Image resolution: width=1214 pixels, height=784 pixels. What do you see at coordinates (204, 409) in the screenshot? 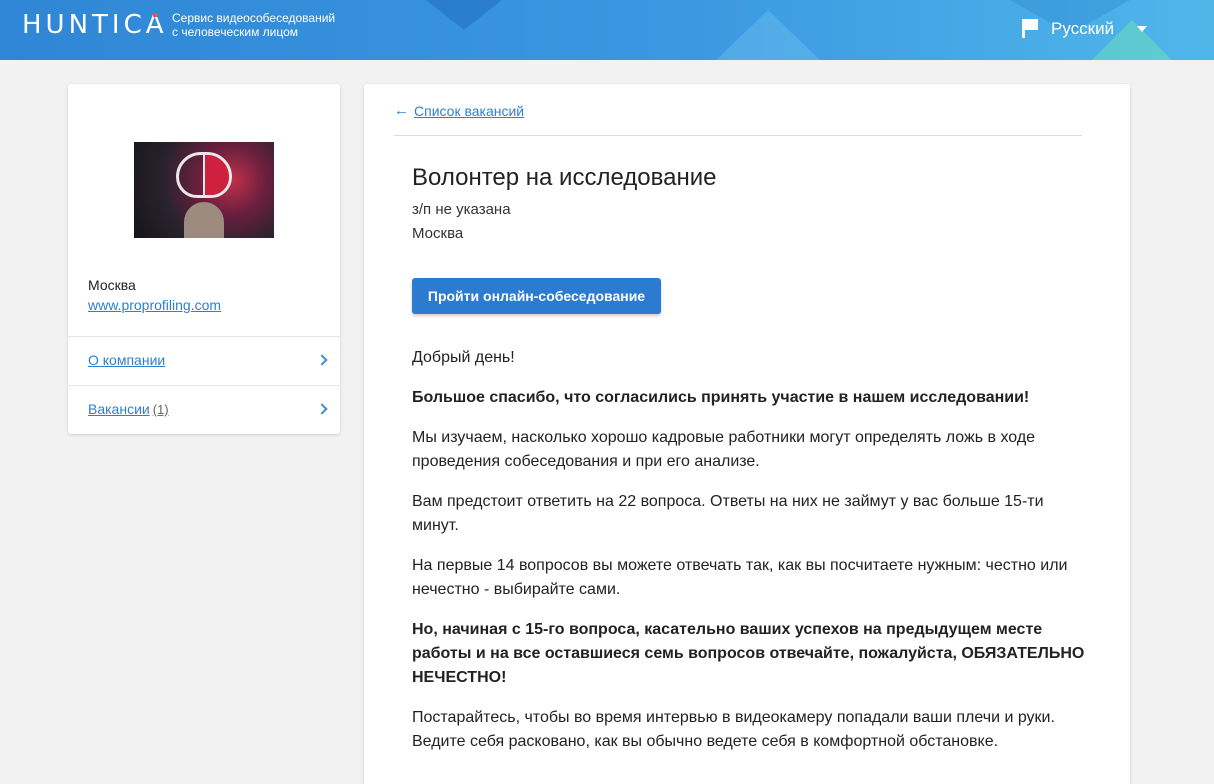
I see `sidebar-item-vacancies: Вакансии (1)` at bounding box center [204, 409].